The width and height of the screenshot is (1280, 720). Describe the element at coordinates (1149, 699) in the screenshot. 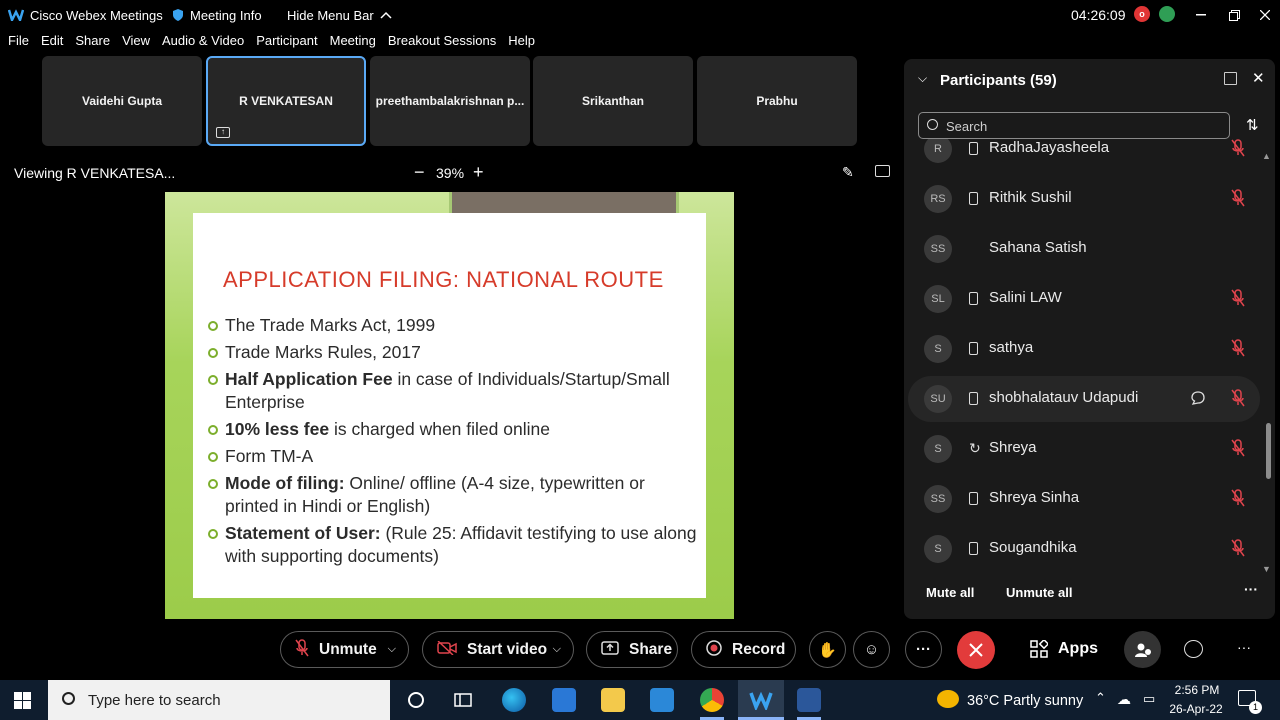

I see `battery-icon: ▭` at that location.